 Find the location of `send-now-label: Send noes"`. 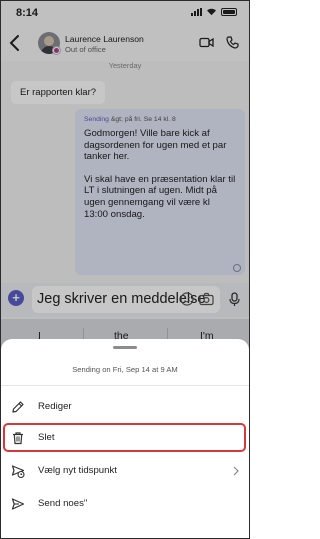

send-now-label: Send noes" is located at coordinates (63, 503).